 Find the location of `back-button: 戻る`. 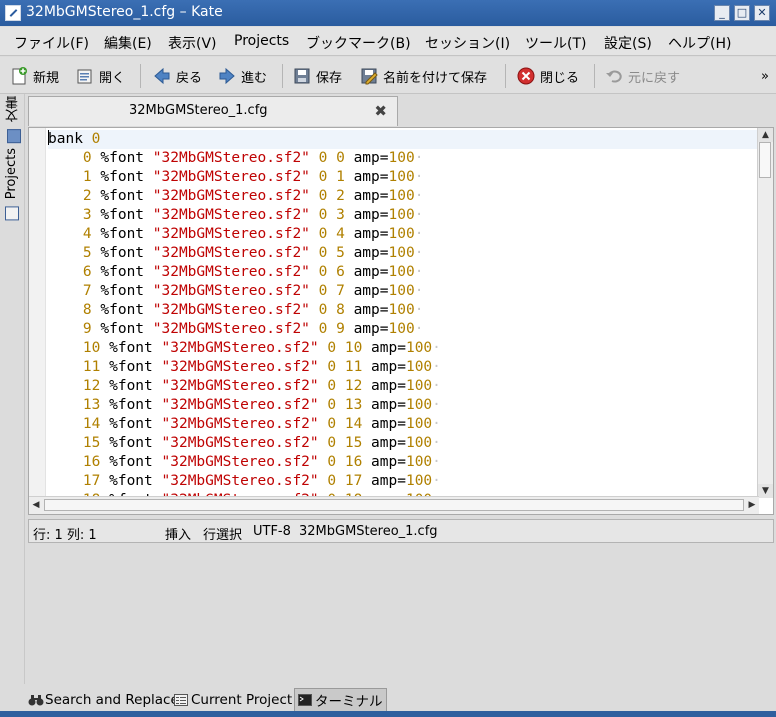

back-button: 戻る is located at coordinates (177, 76).